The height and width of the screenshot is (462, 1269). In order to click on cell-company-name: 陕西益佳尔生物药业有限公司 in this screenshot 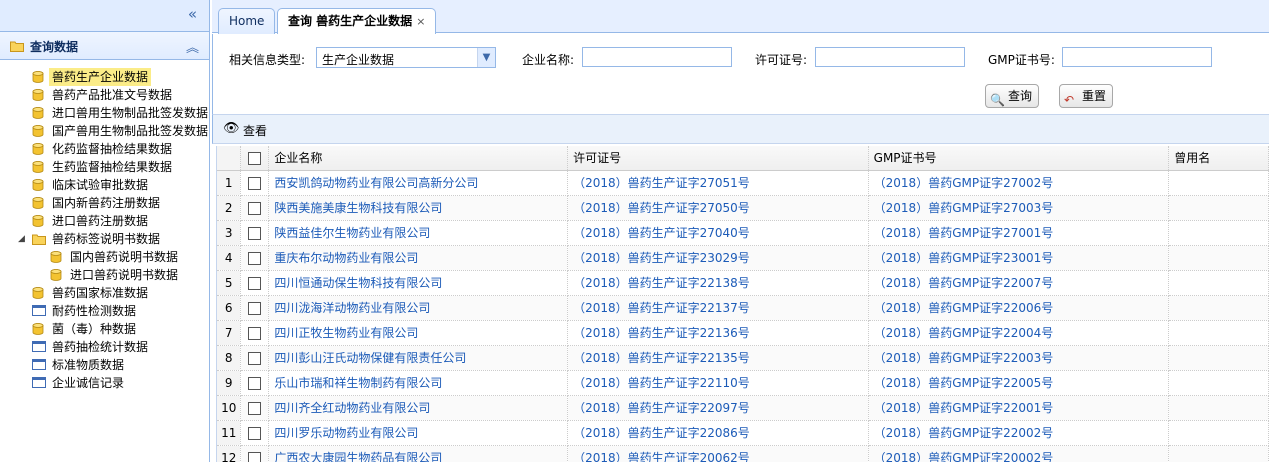, I will do `click(418, 233)`.